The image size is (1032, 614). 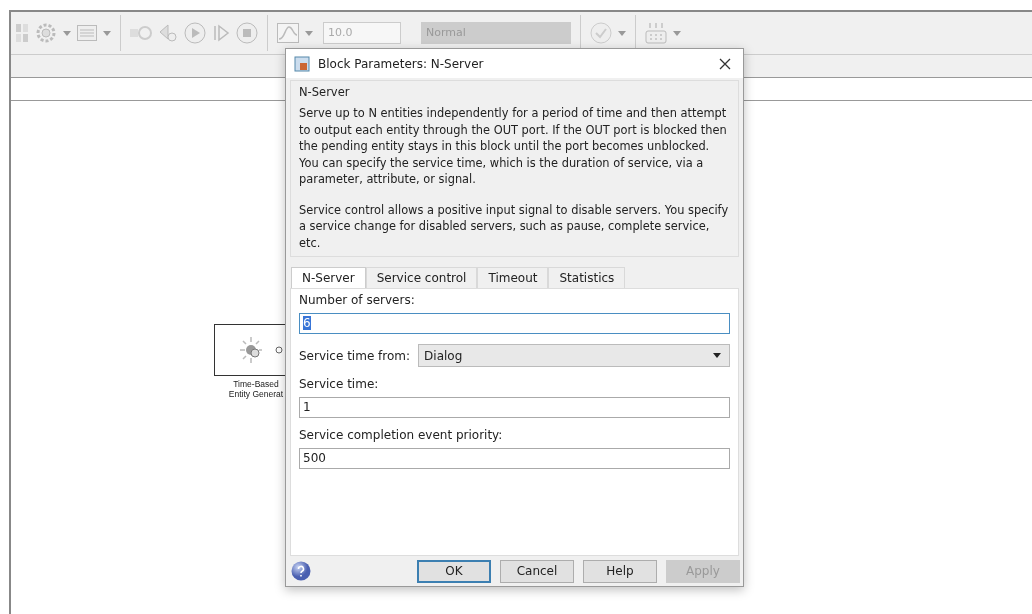 I want to click on scope-icon, so click(x=288, y=33).